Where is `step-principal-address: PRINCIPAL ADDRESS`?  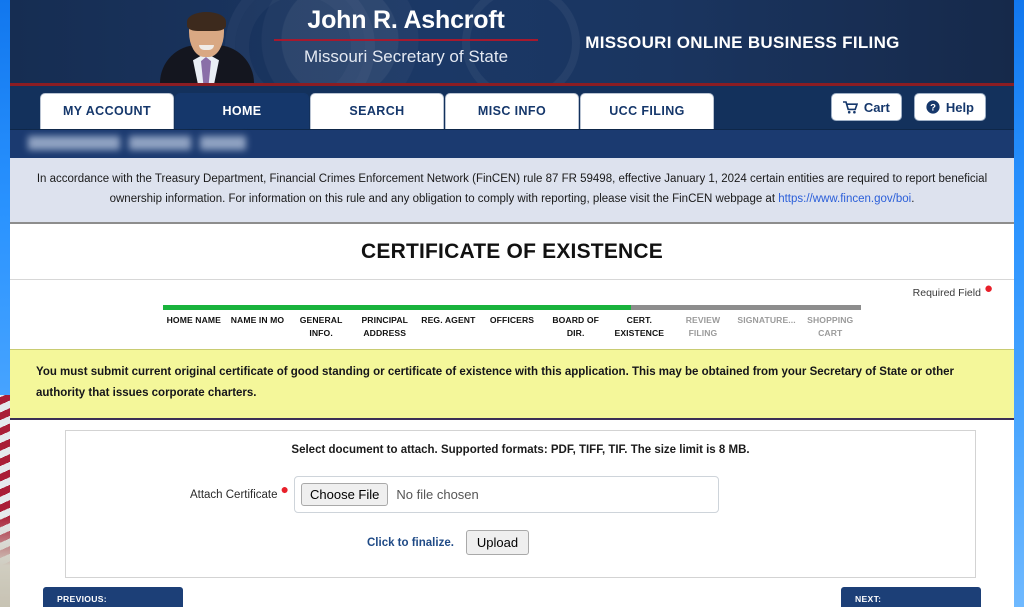 step-principal-address: PRINCIPAL ADDRESS is located at coordinates (385, 327).